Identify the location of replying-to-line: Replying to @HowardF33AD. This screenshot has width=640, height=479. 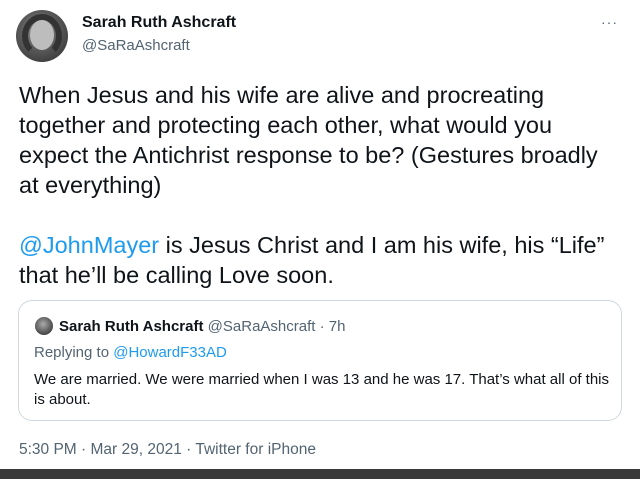
(130, 352).